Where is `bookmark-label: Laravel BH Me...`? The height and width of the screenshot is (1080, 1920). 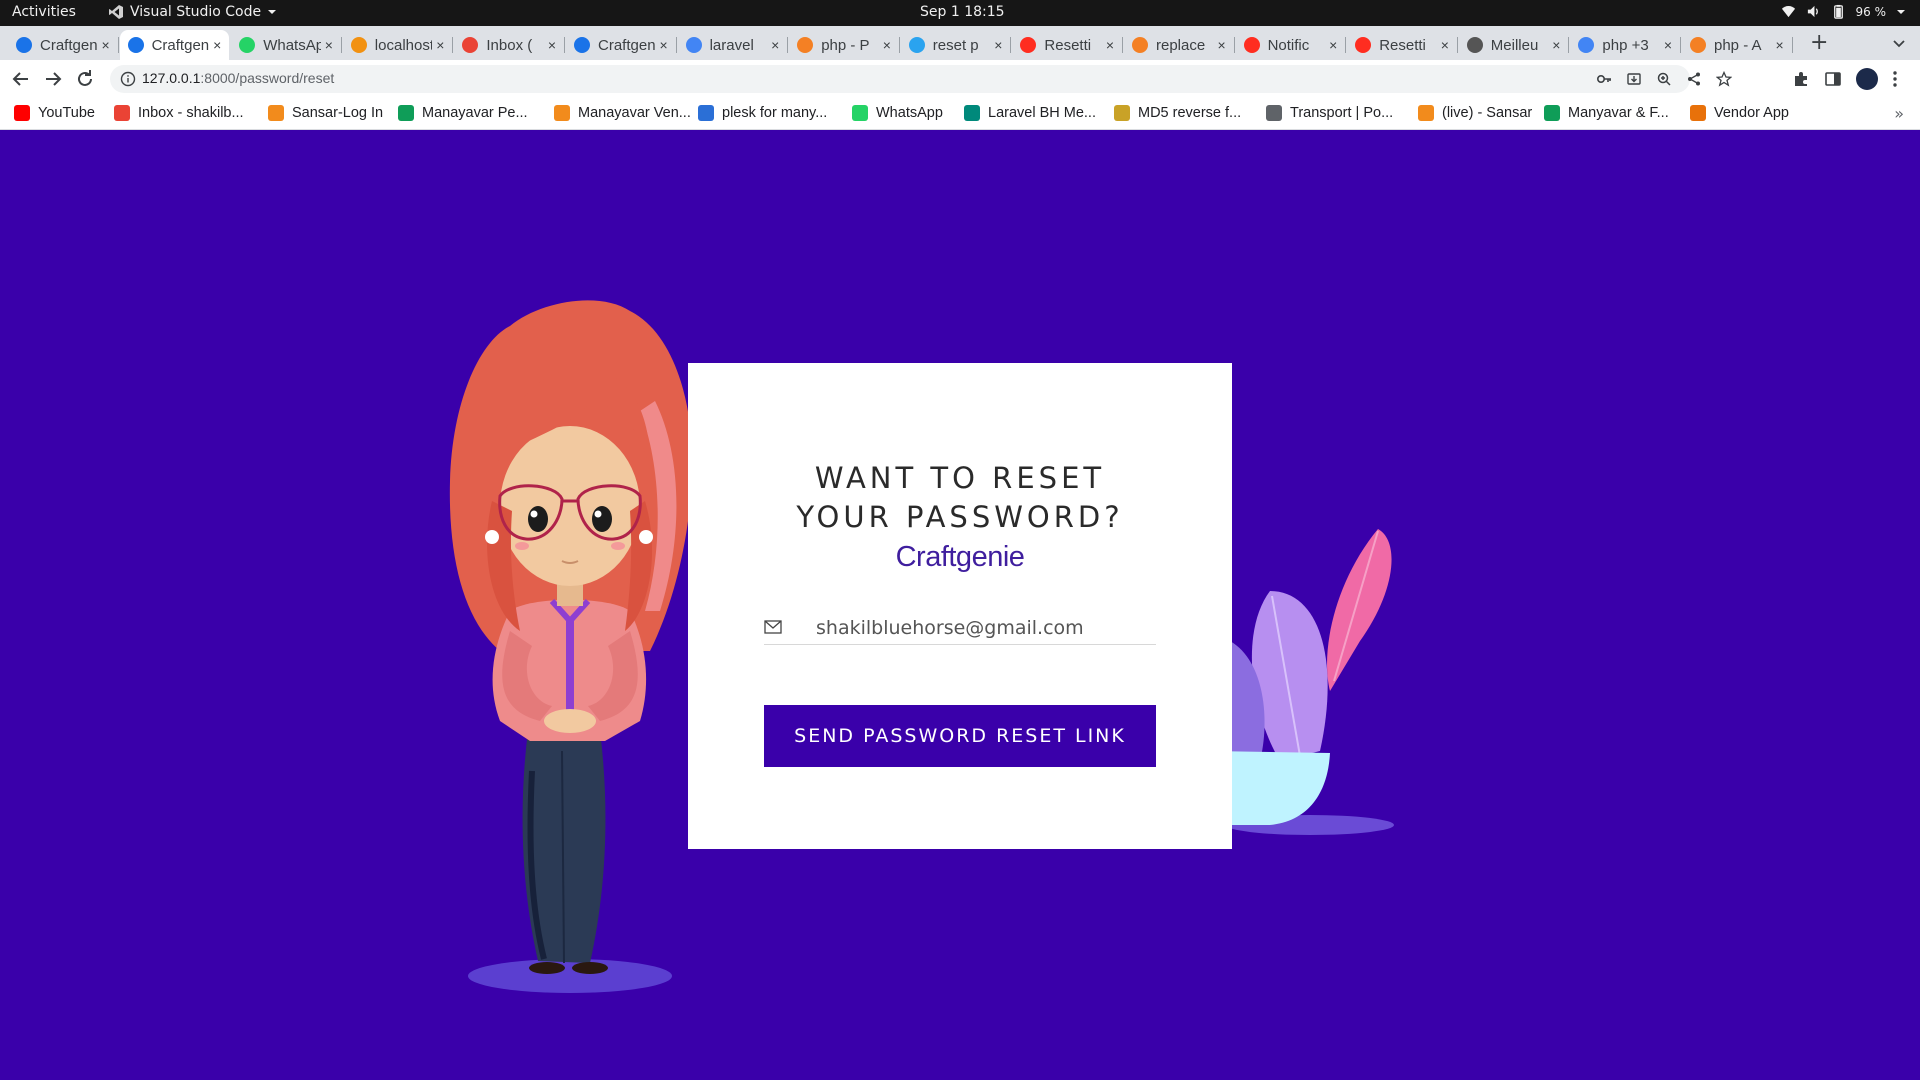 bookmark-label: Laravel BH Me... is located at coordinates (1042, 113).